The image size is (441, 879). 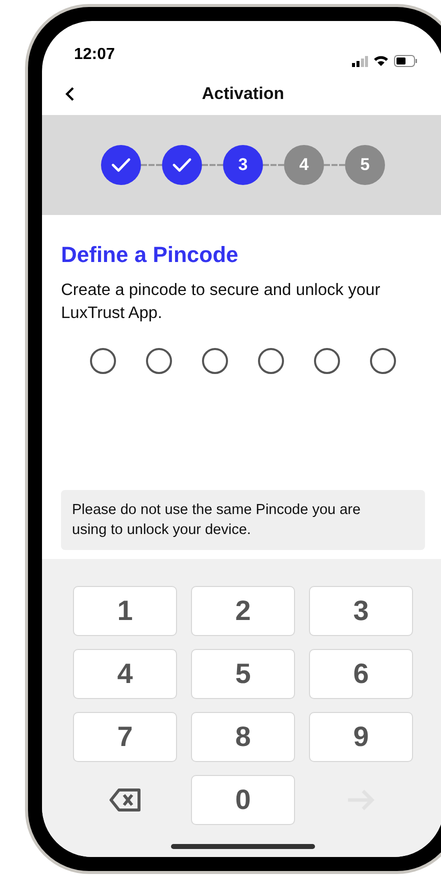 I want to click on keypad-key: 4, so click(x=125, y=674).